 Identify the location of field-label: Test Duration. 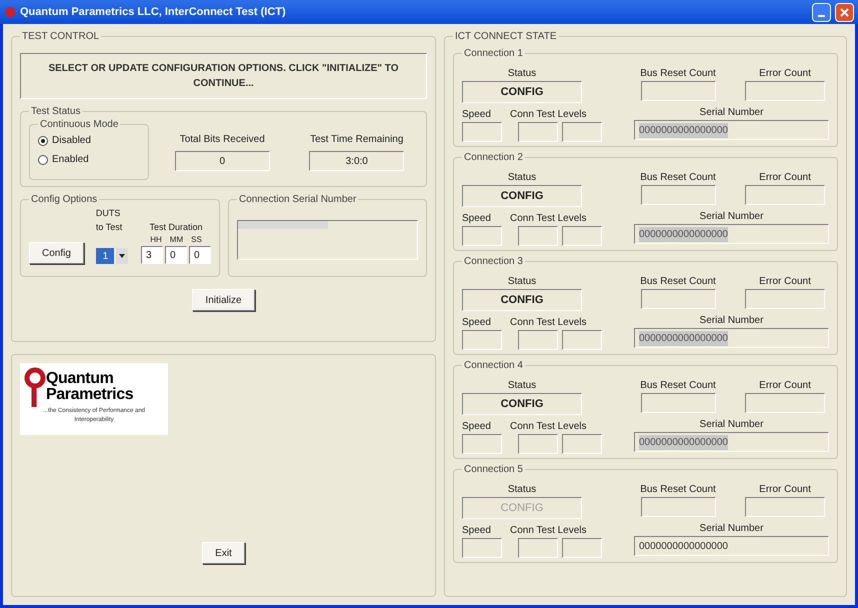
(176, 227).